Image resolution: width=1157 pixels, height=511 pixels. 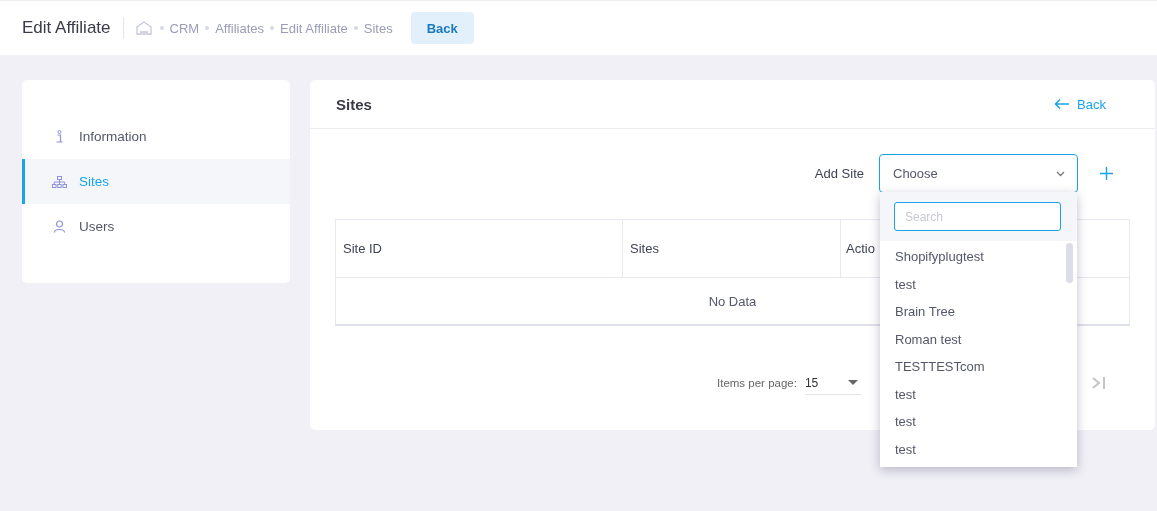 I want to click on dropdown-option: Shopifyplugtest, so click(x=986, y=257).